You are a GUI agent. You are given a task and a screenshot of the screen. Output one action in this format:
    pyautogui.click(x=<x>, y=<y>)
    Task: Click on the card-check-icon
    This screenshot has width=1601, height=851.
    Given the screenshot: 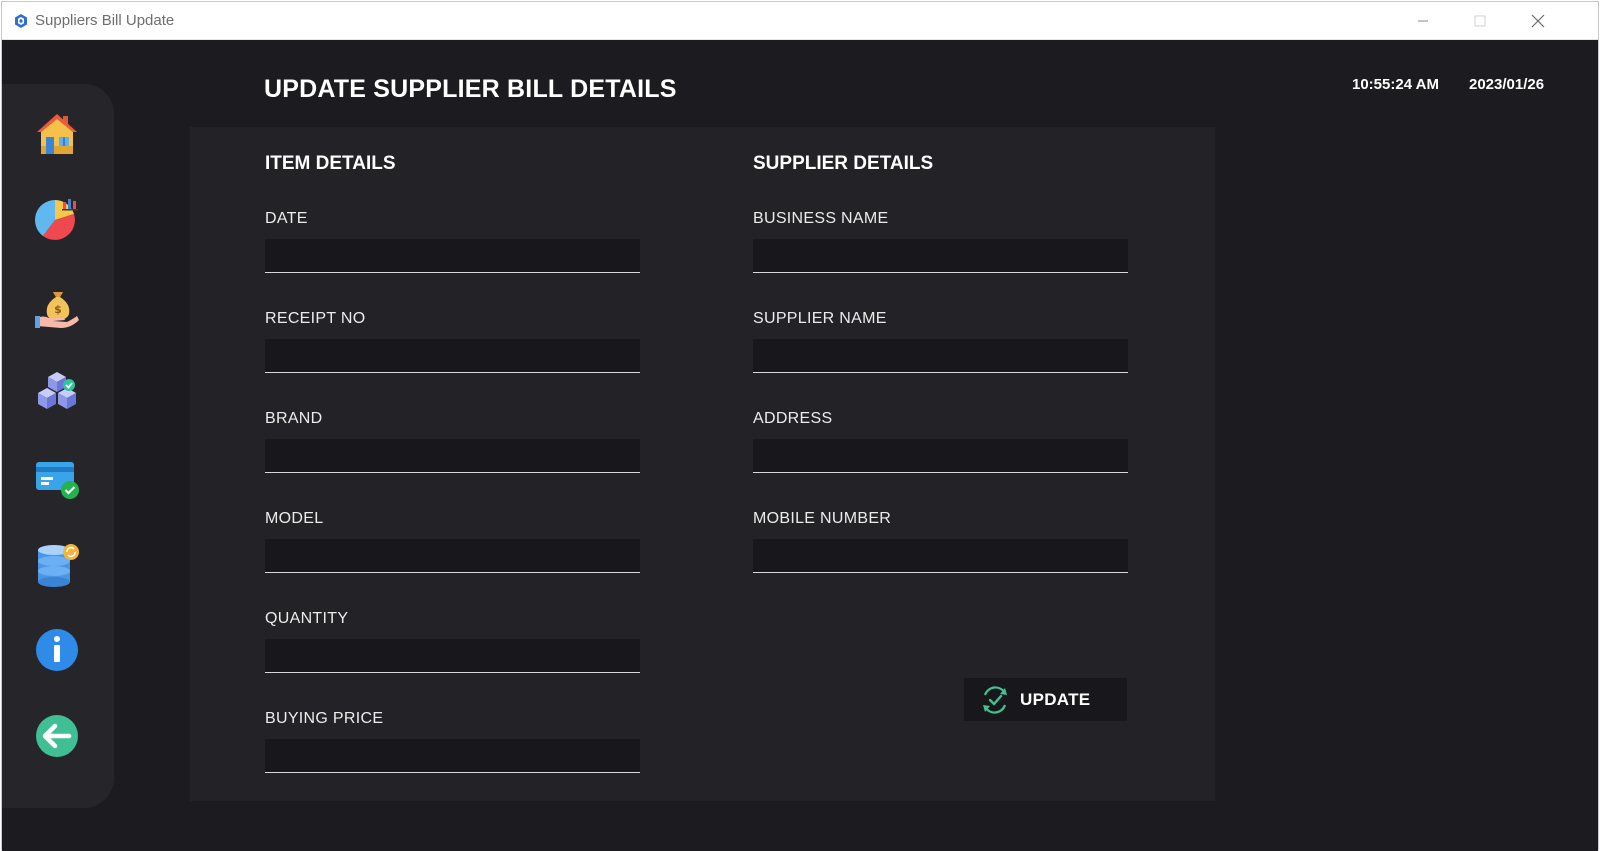 What is the action you would take?
    pyautogui.click(x=57, y=478)
    